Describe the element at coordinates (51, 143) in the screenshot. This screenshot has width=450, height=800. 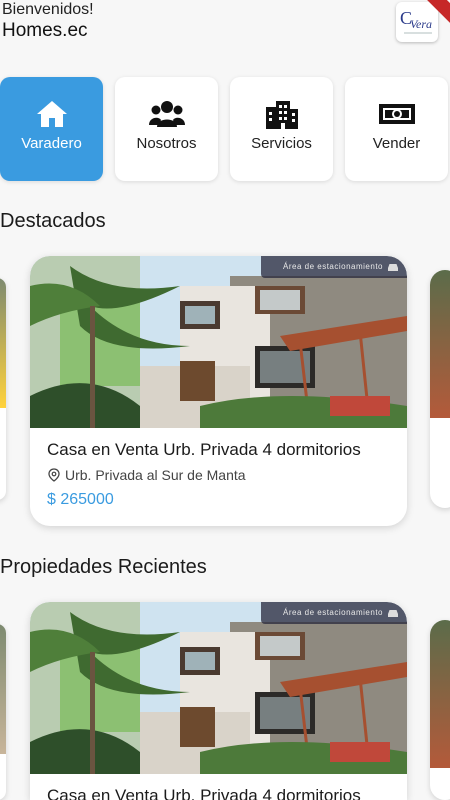
I see `category-label: Varadero` at that location.